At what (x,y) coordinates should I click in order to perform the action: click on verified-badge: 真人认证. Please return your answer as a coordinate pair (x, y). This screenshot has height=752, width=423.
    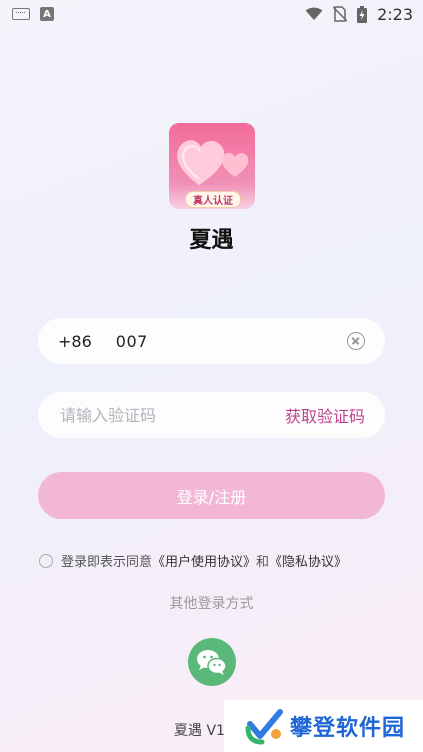
    Looking at the image, I should click on (213, 199).